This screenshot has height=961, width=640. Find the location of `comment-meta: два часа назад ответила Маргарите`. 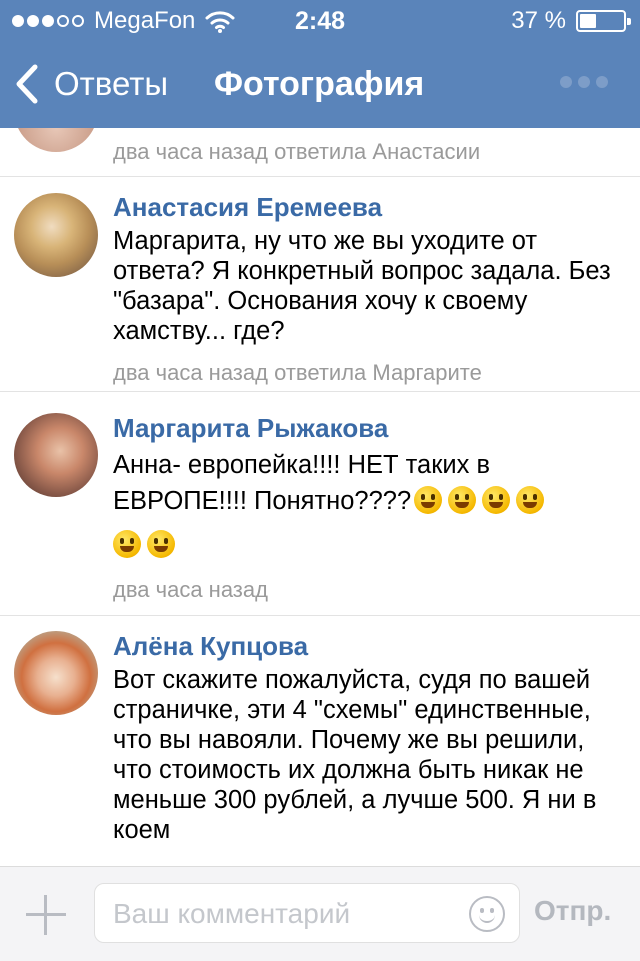

comment-meta: два часа назад ответила Маргарите is located at coordinates (297, 372).